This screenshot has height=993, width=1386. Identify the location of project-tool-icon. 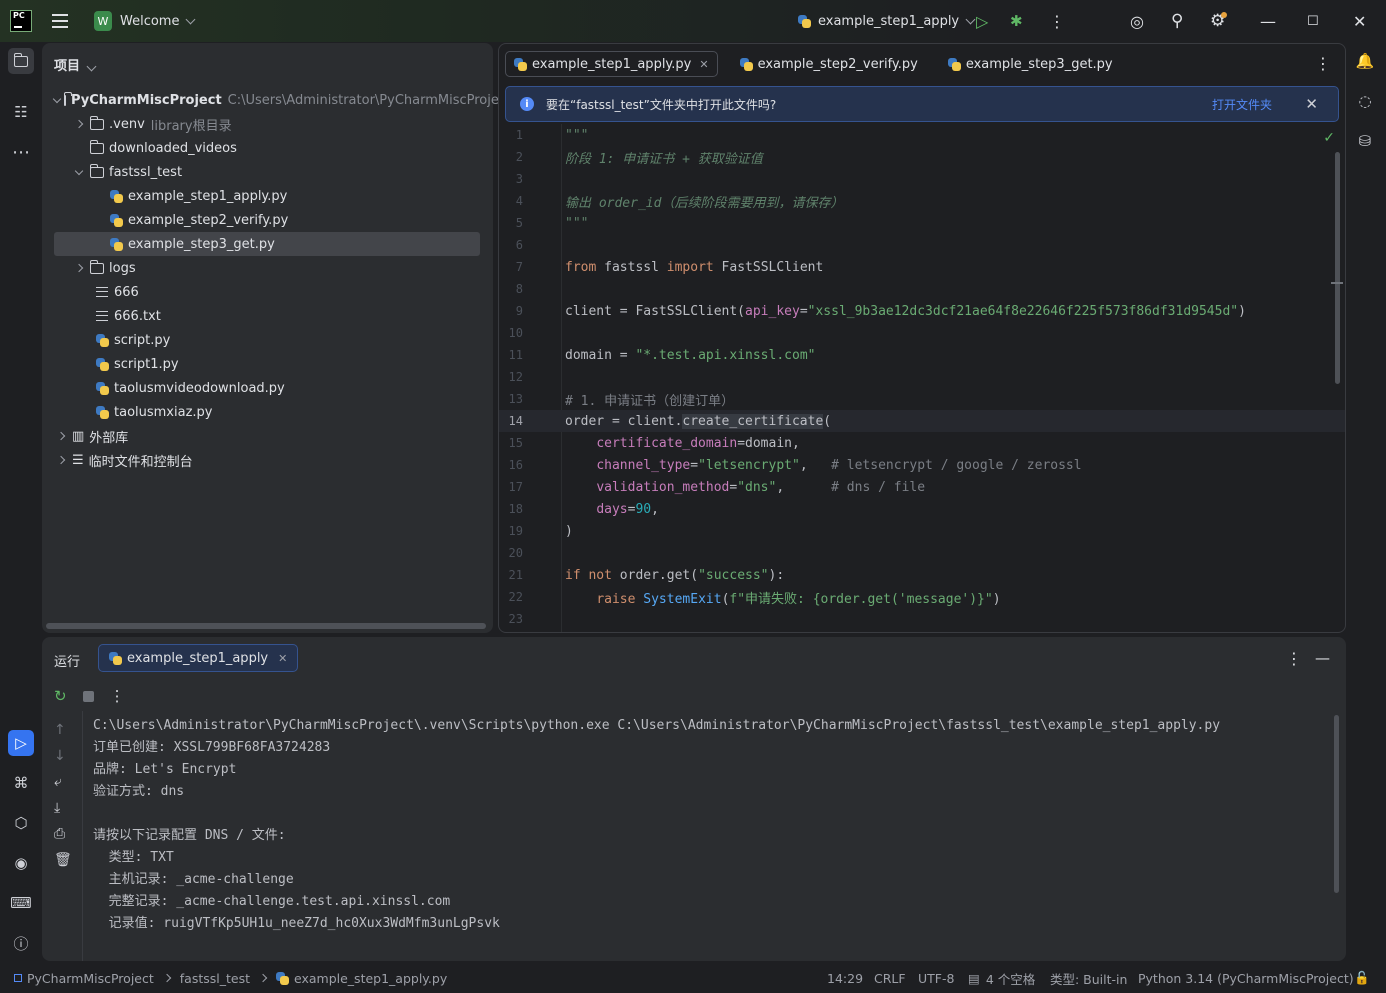
(21, 61).